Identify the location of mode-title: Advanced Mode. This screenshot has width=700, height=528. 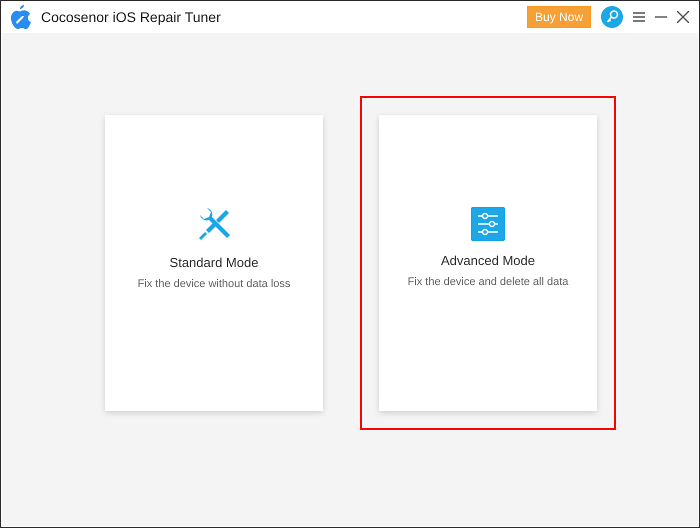
(488, 261).